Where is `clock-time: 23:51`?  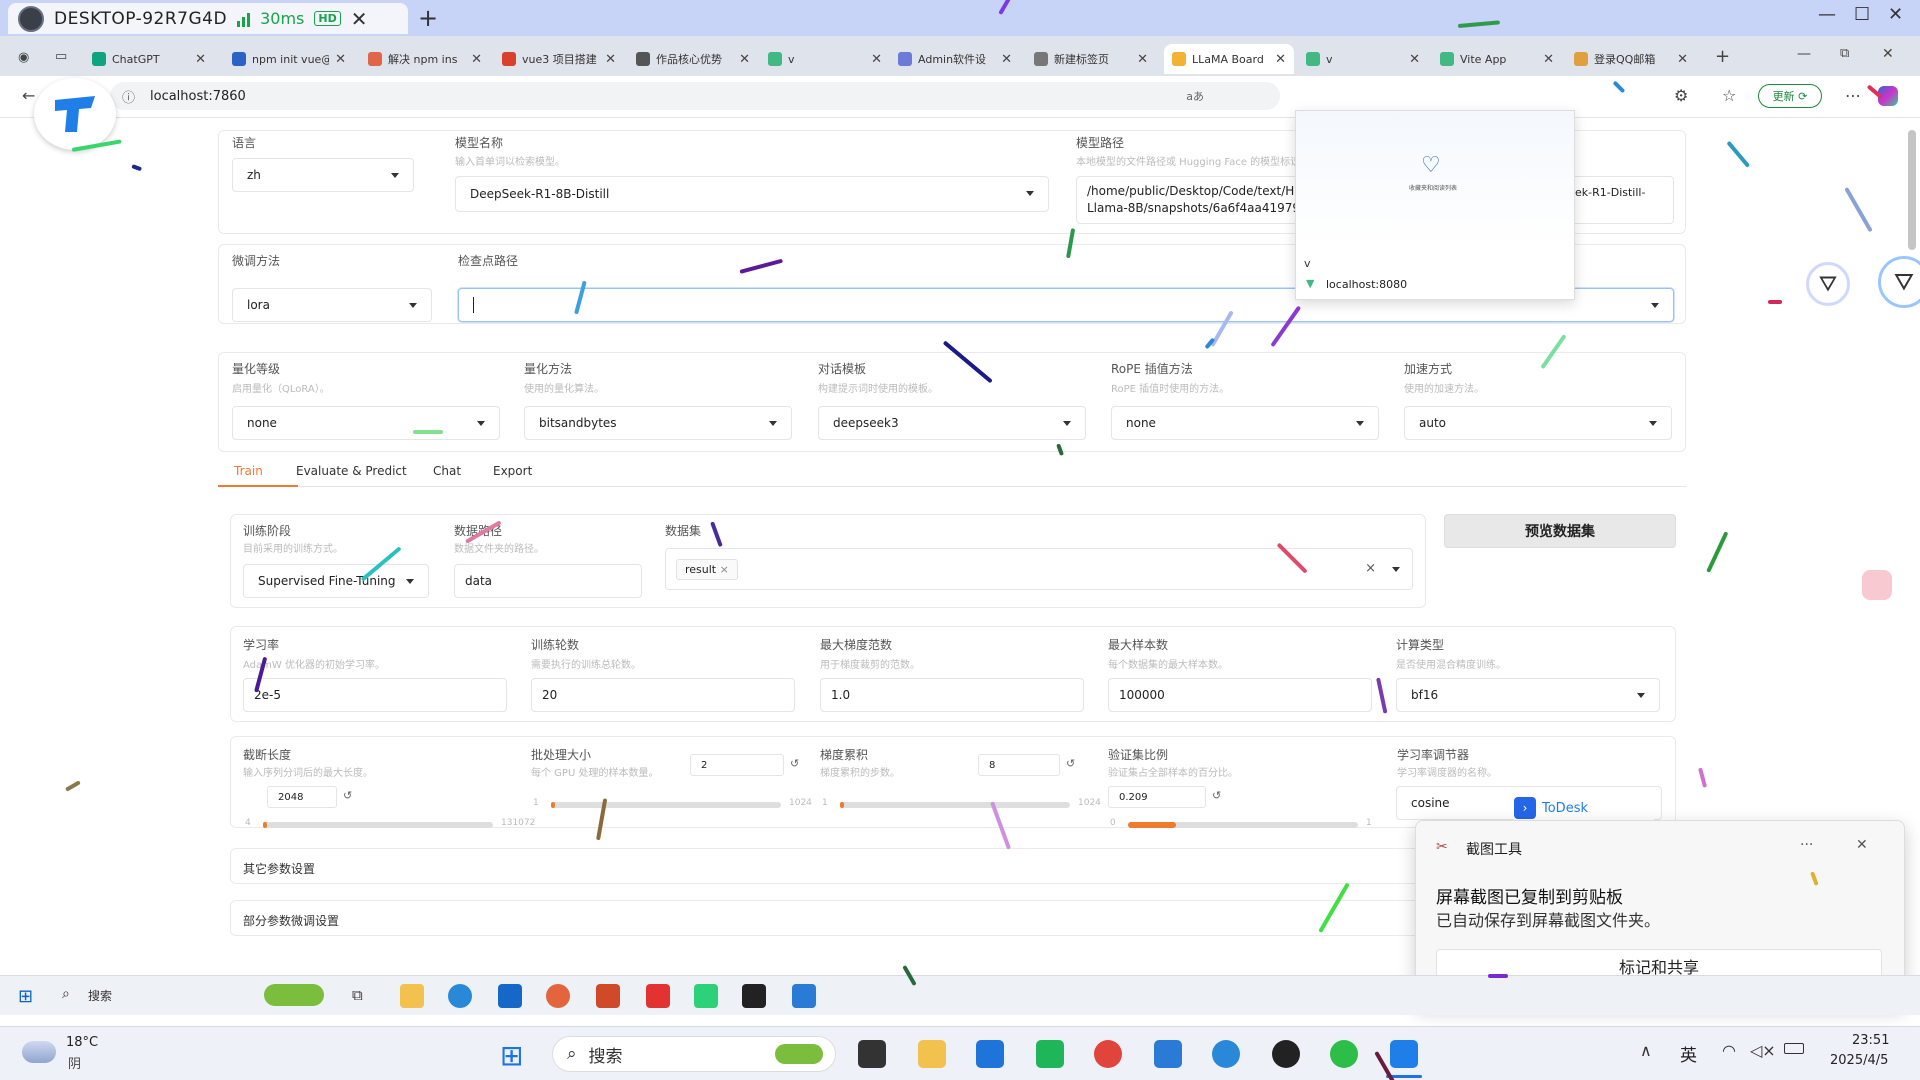 clock-time: 23:51 is located at coordinates (1870, 1040).